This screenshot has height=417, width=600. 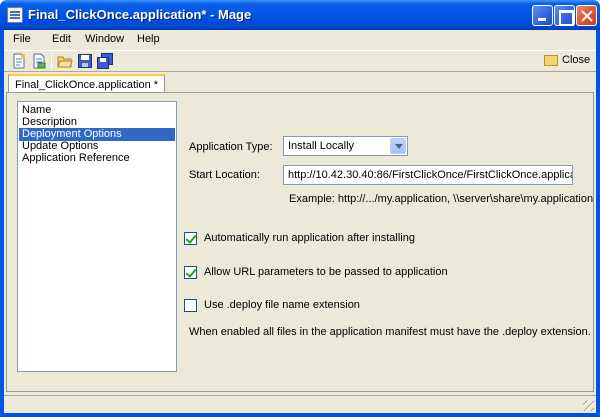 I want to click on close-button-label: Close, so click(x=576, y=60).